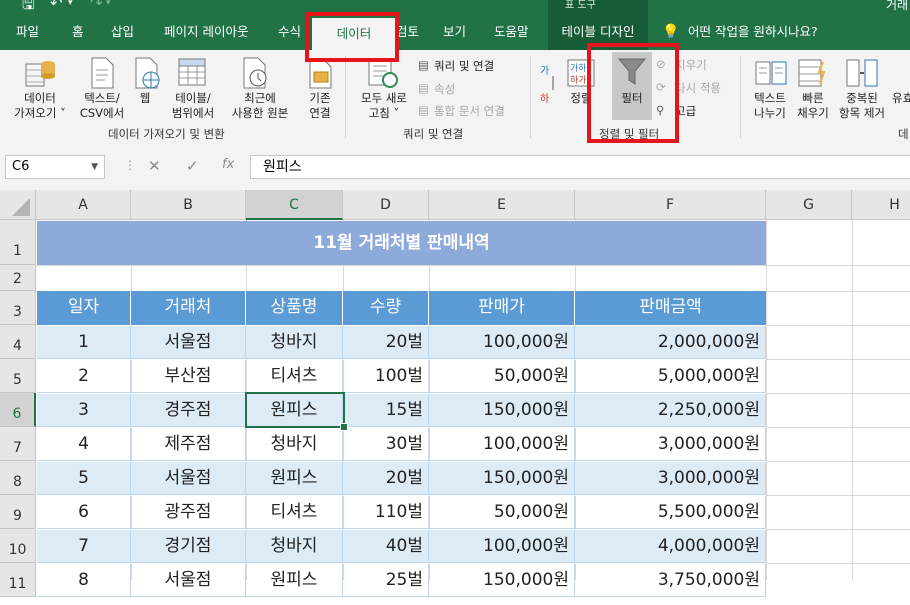 The width and height of the screenshot is (910, 605). Describe the element at coordinates (407, 32) in the screenshot. I see `tab-review: 검토` at that location.